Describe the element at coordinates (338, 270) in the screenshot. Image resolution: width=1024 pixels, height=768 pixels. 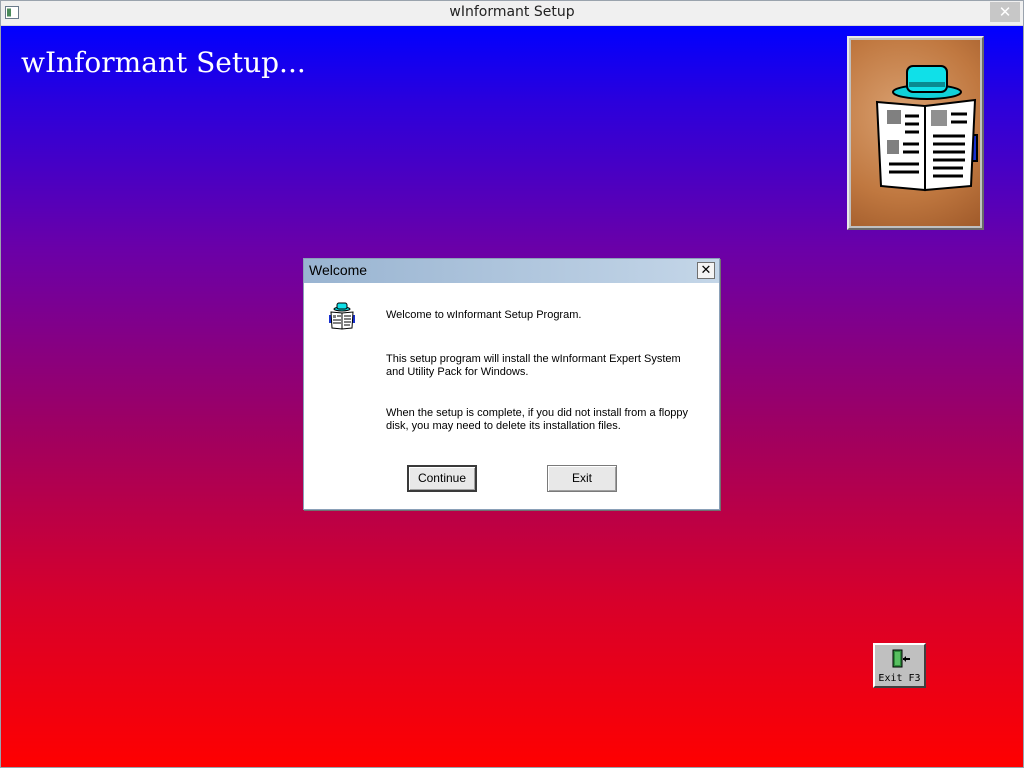
I see `dialog-title: Welcome` at that location.